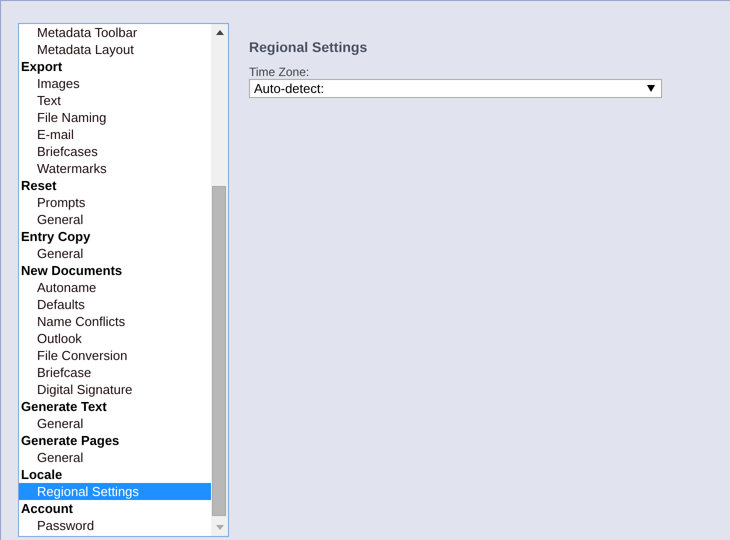 The height and width of the screenshot is (540, 730). Describe the element at coordinates (115, 49) in the screenshot. I see `list-item: Metadata Layout` at that location.